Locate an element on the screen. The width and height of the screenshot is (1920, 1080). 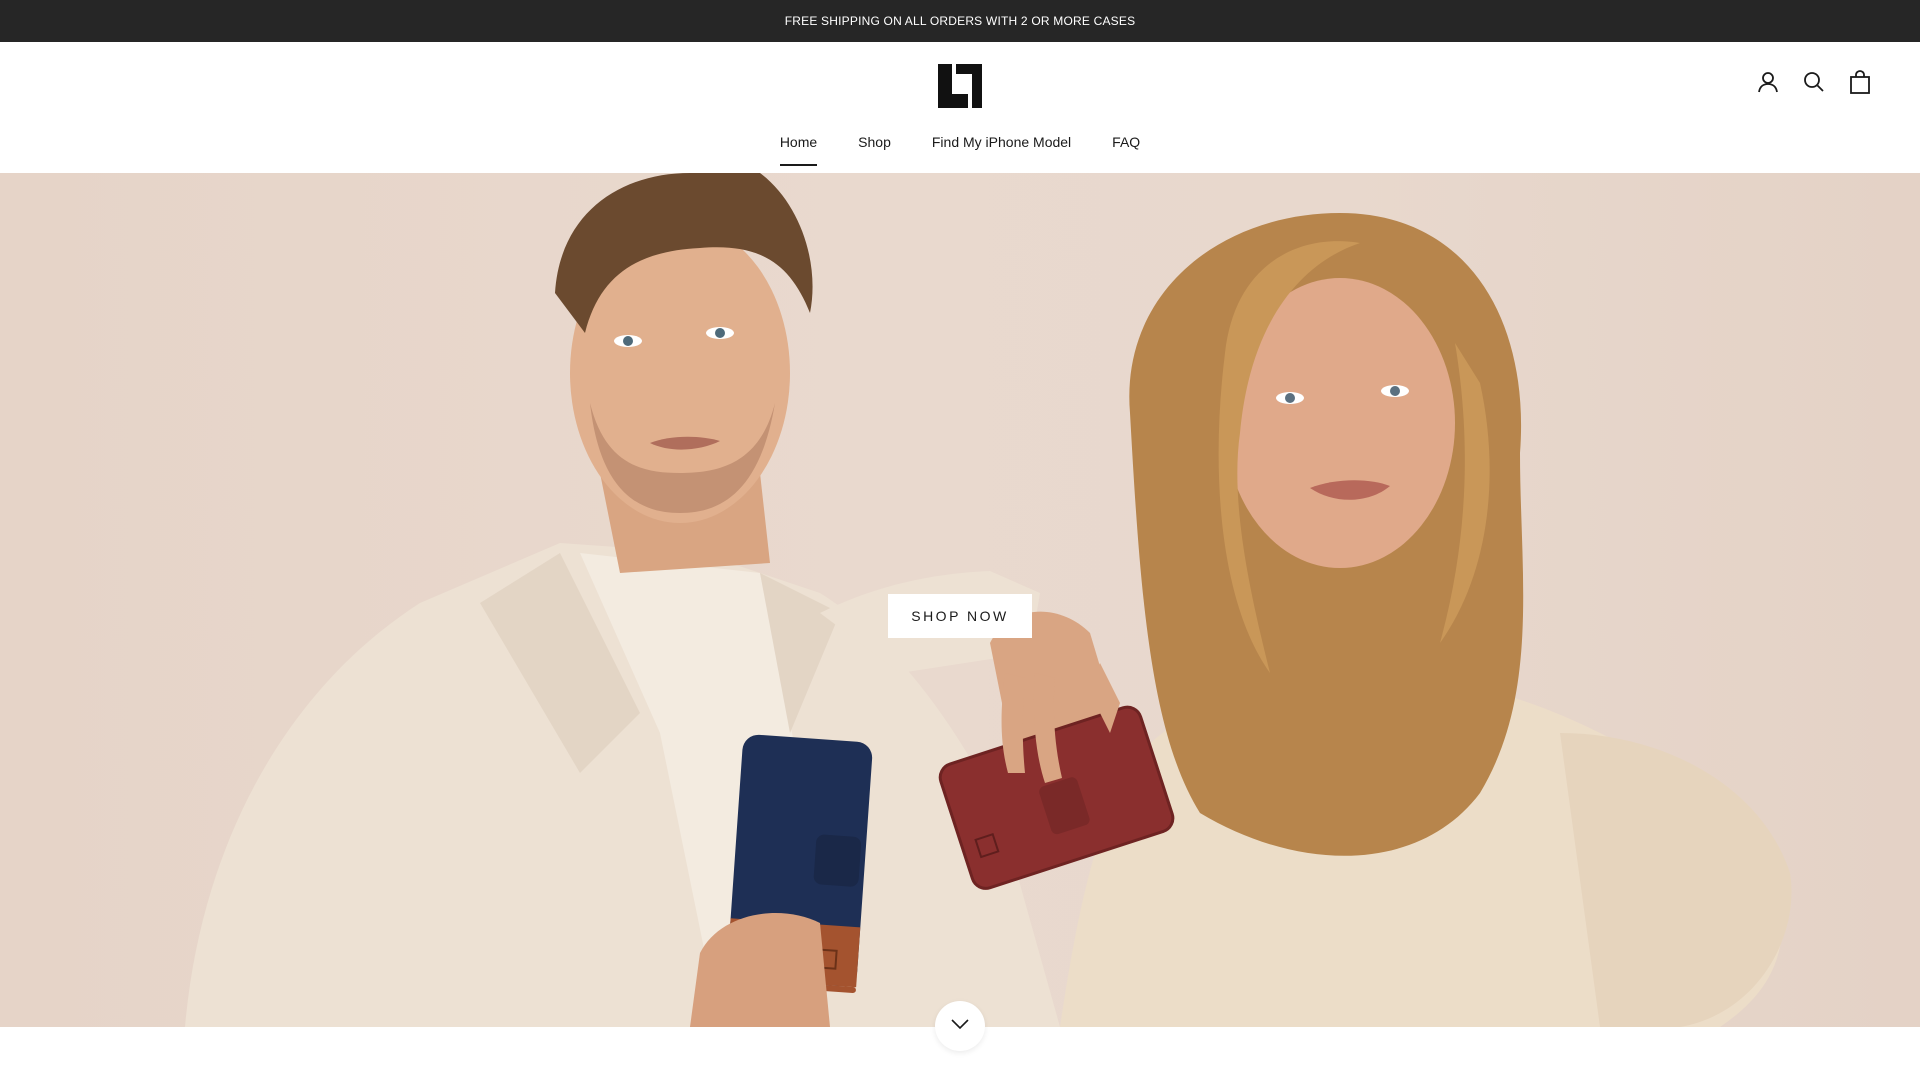
brand-logo-icon is located at coordinates (960, 86).